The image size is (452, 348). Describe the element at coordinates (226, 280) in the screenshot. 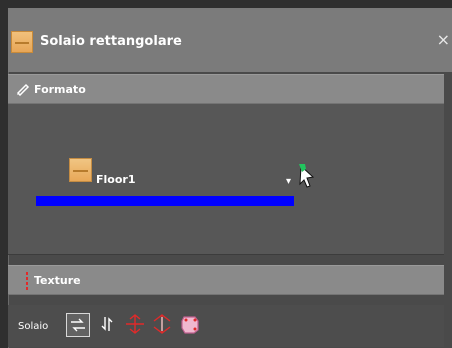

I see `texture-header: Texture` at that location.